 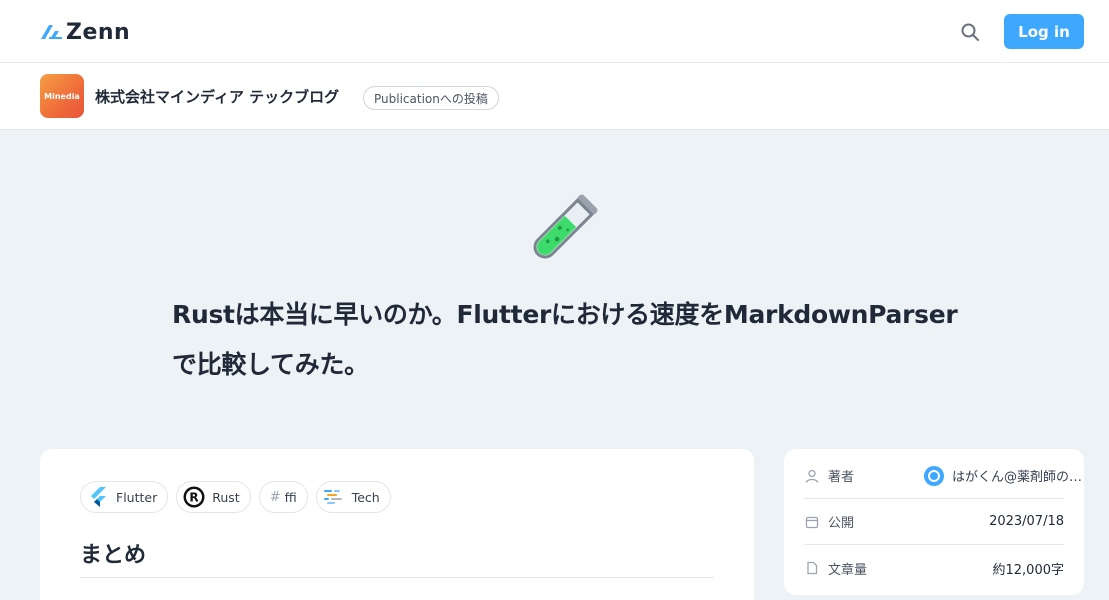 I want to click on login-button: Log in, so click(x=1044, y=31).